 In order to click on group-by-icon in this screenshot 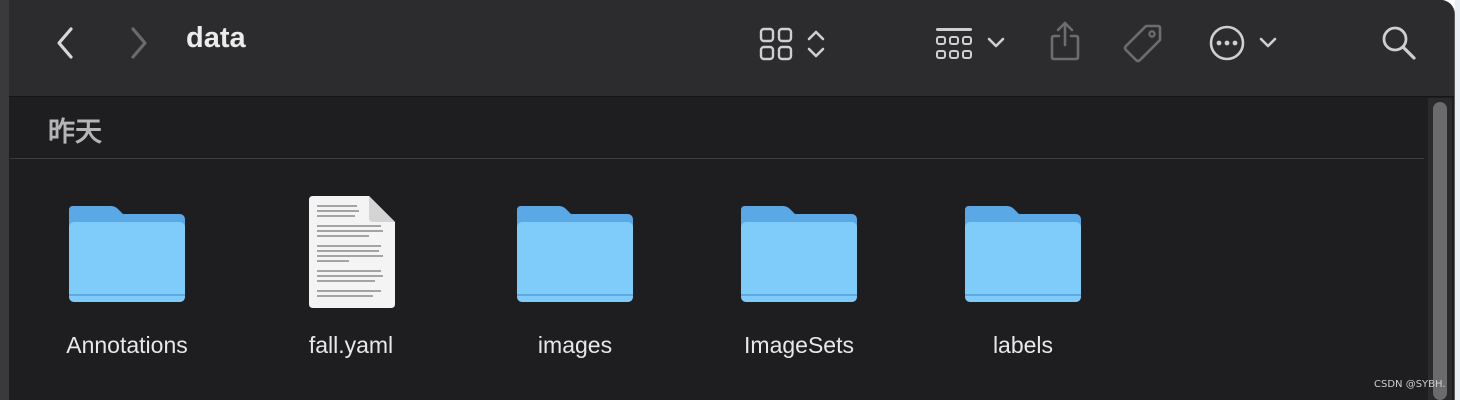, I will do `click(954, 44)`.